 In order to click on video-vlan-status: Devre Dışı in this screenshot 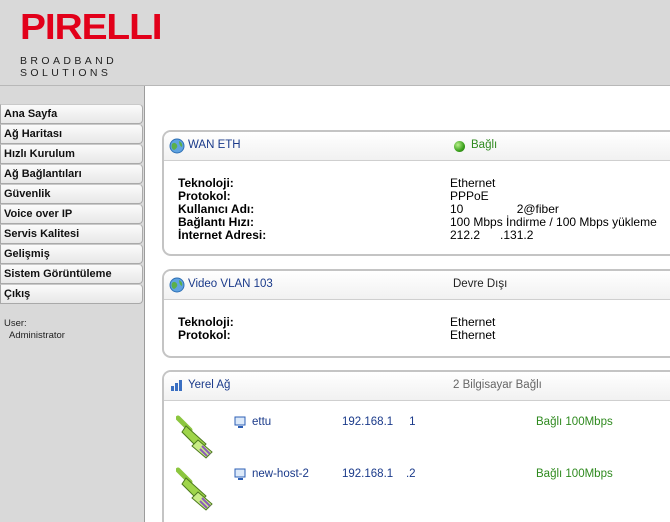, I will do `click(480, 284)`.